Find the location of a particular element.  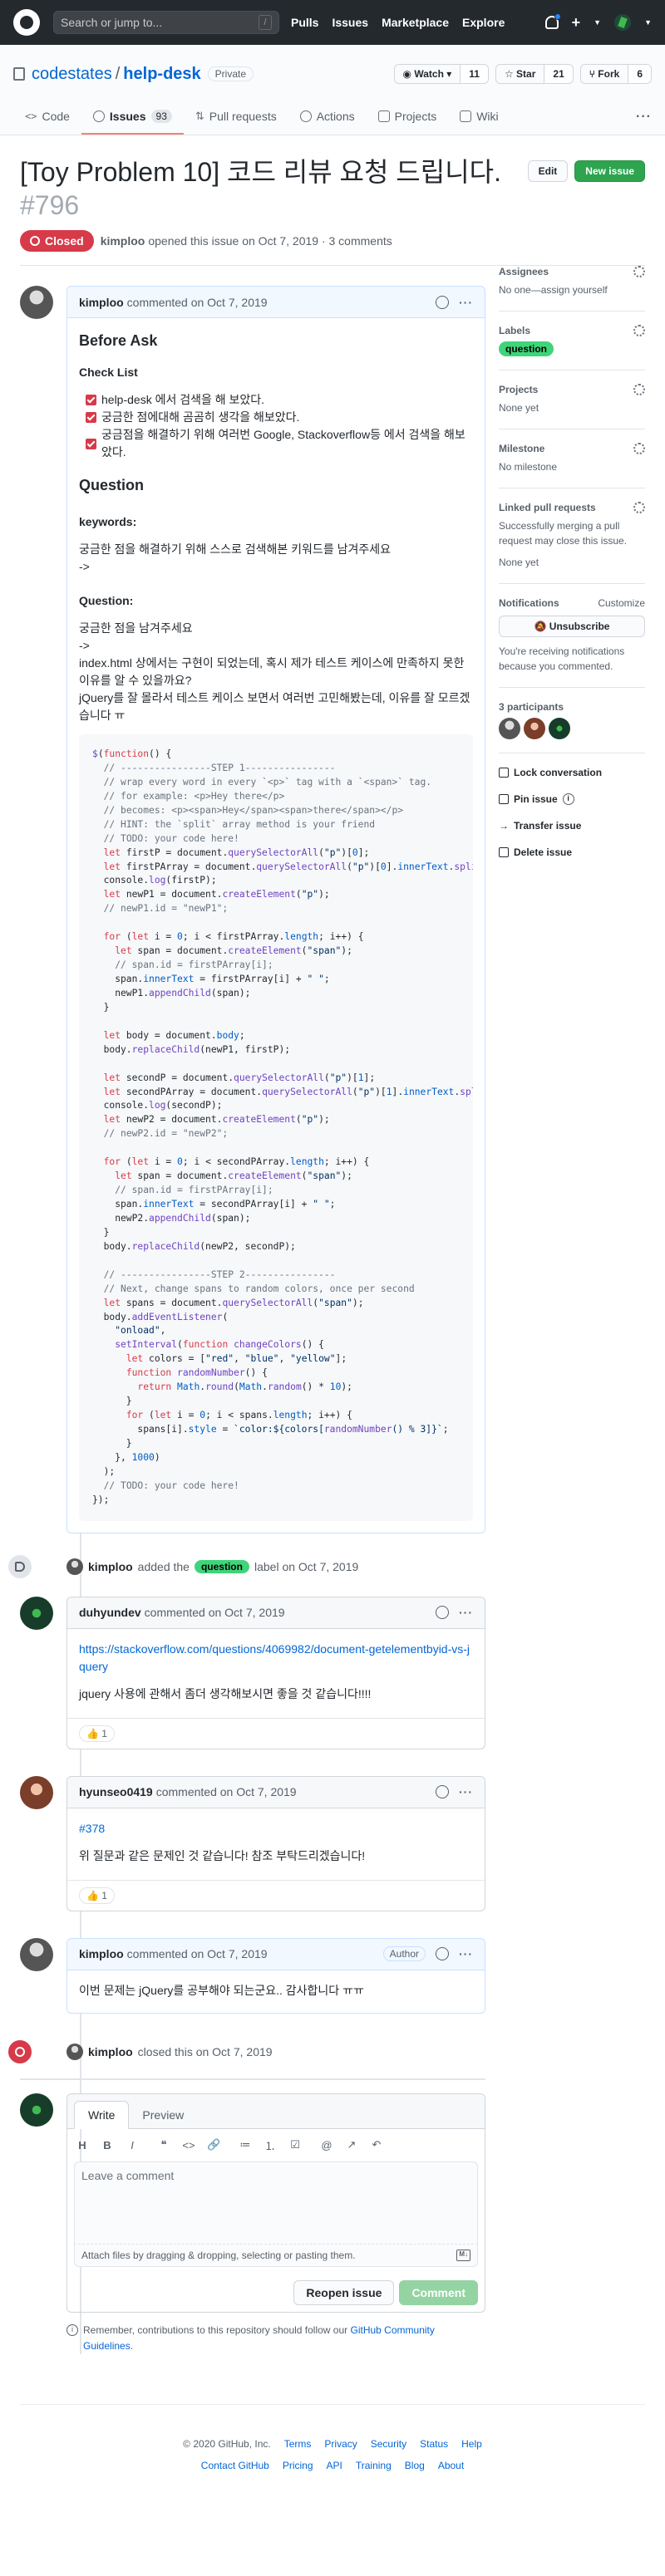

italic-icon: I is located at coordinates (132, 2145).